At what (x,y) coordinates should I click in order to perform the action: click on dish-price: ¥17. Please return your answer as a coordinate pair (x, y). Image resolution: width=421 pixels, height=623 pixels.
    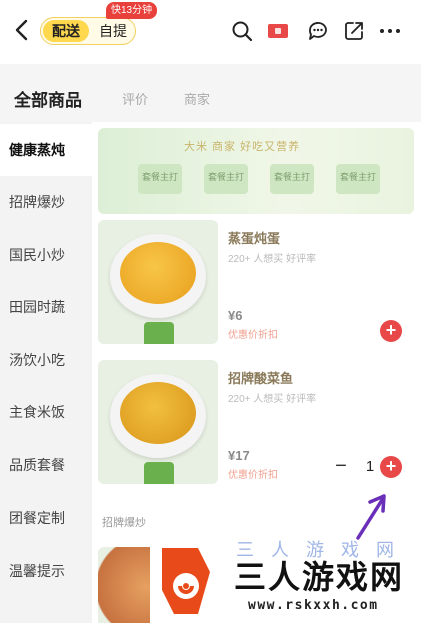
    Looking at the image, I should click on (239, 455).